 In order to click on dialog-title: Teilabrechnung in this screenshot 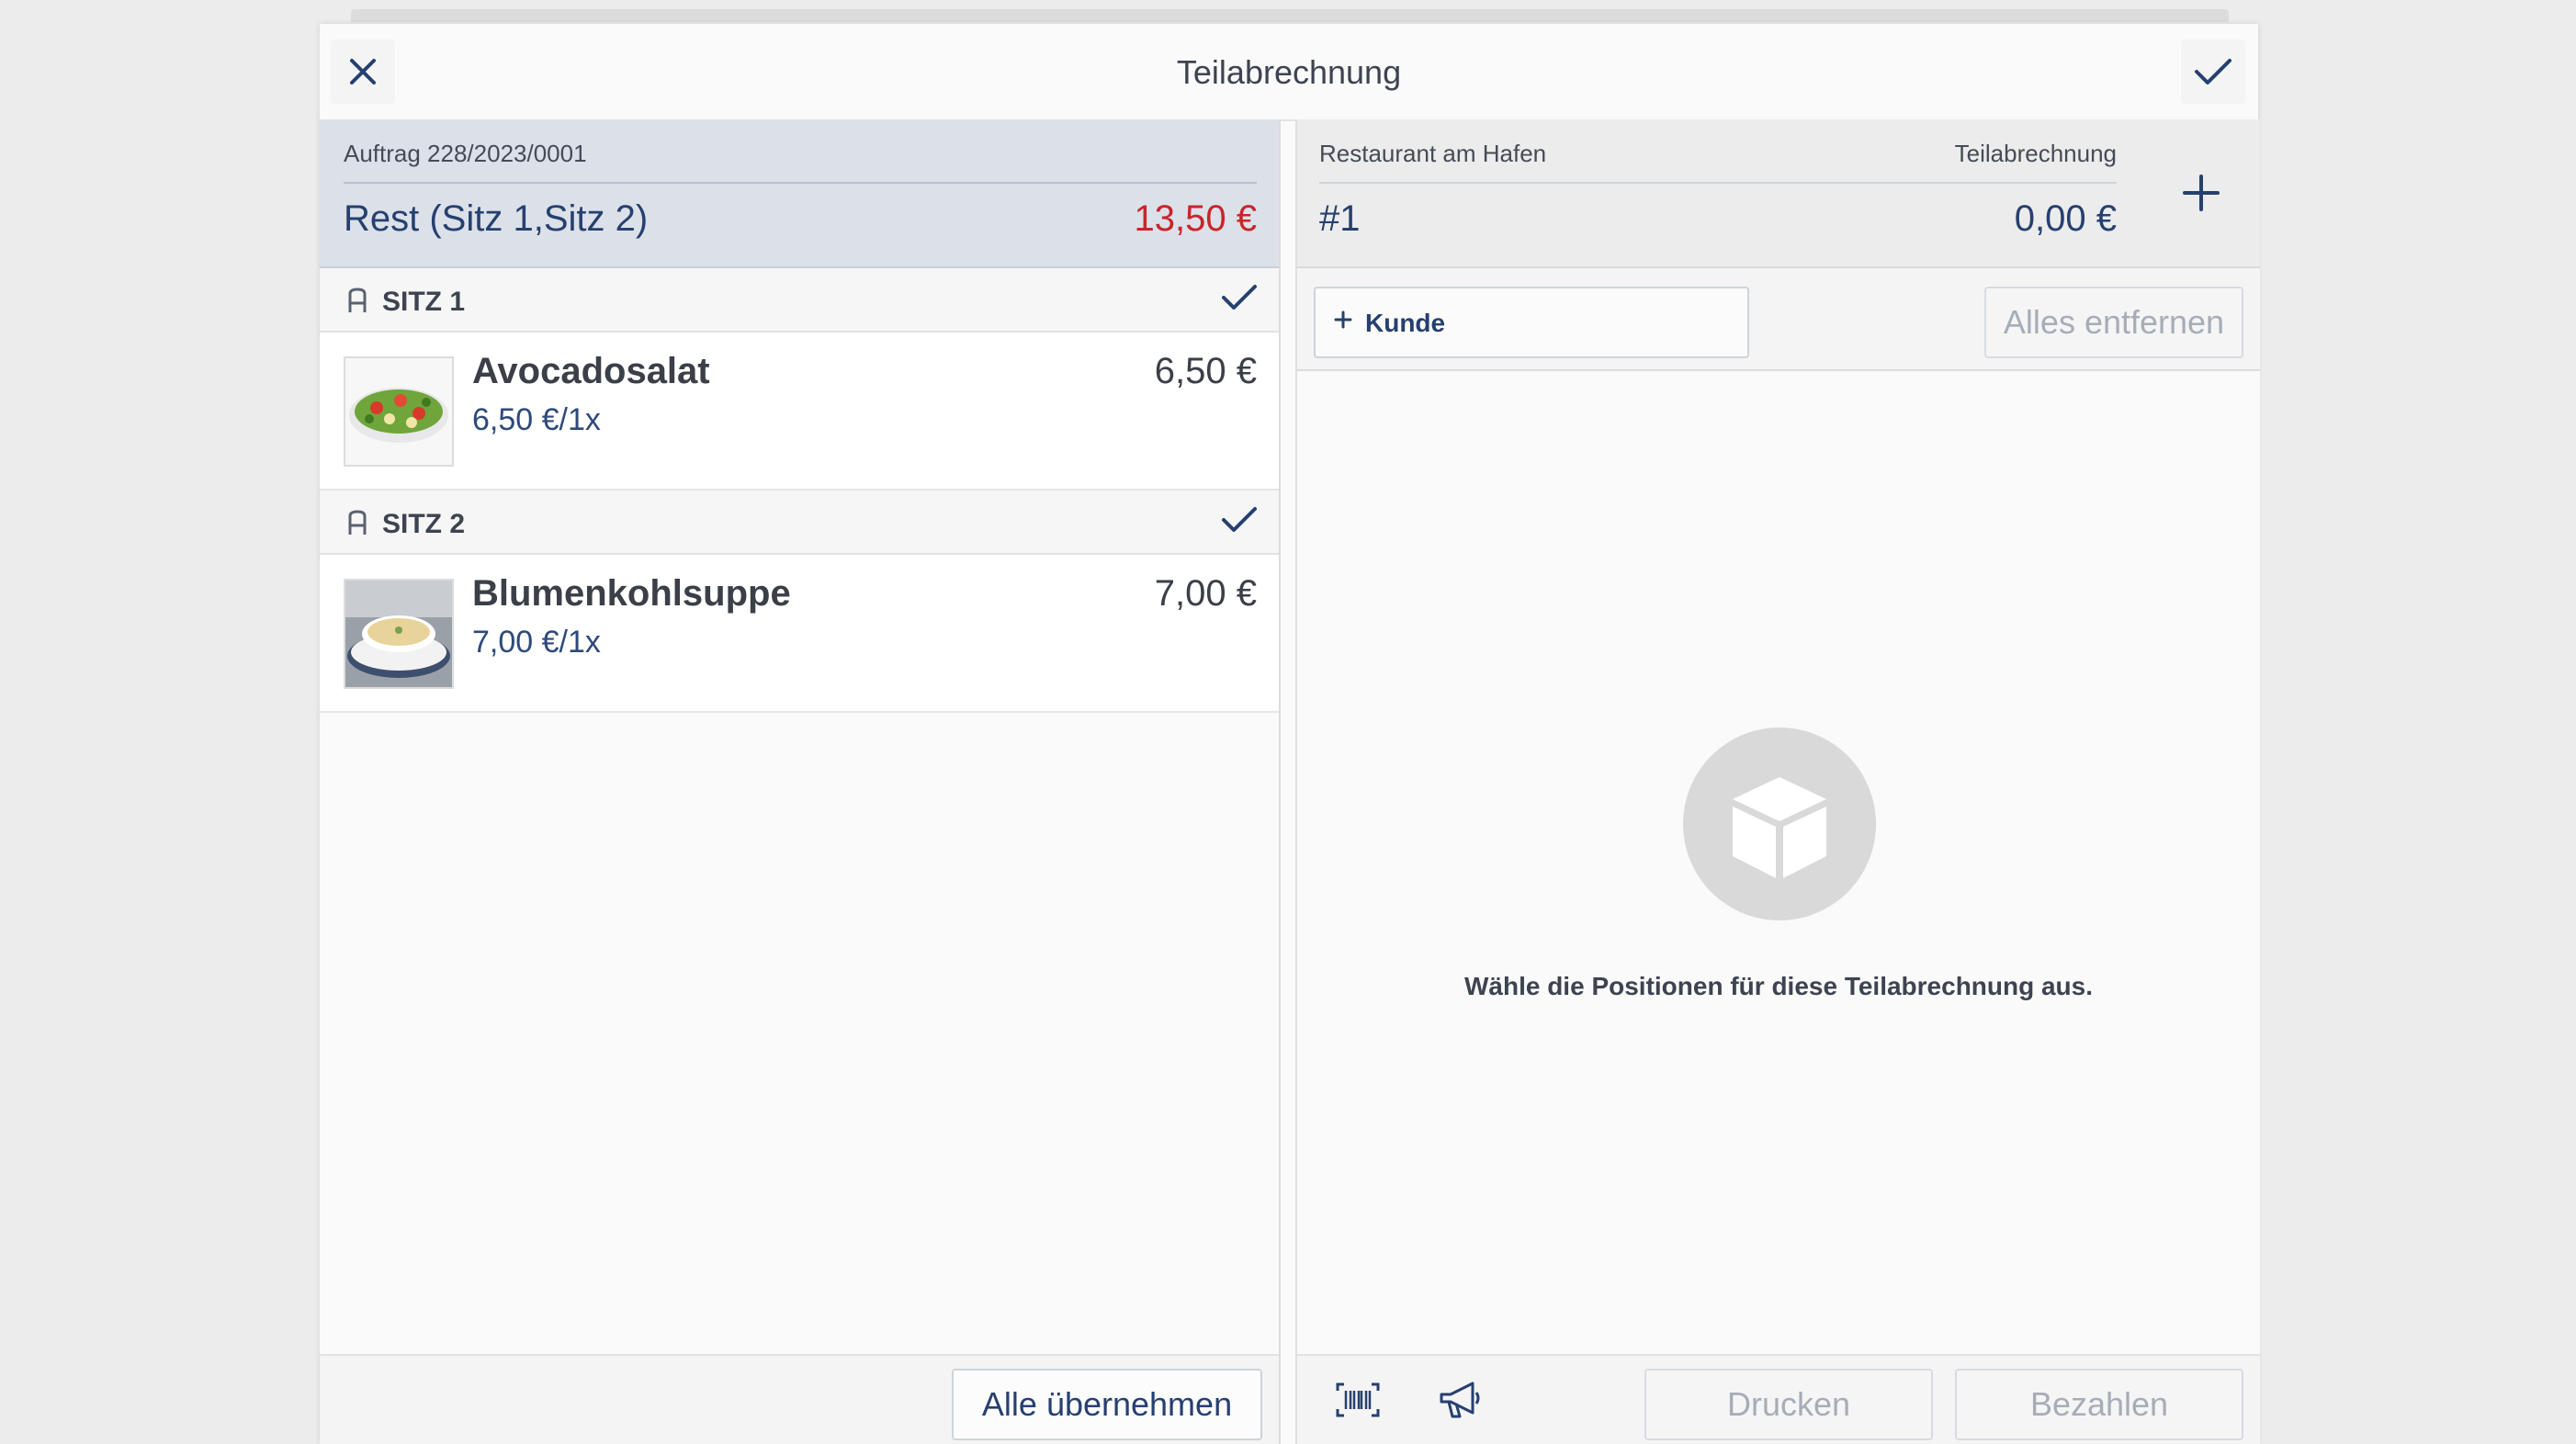, I will do `click(1289, 72)`.